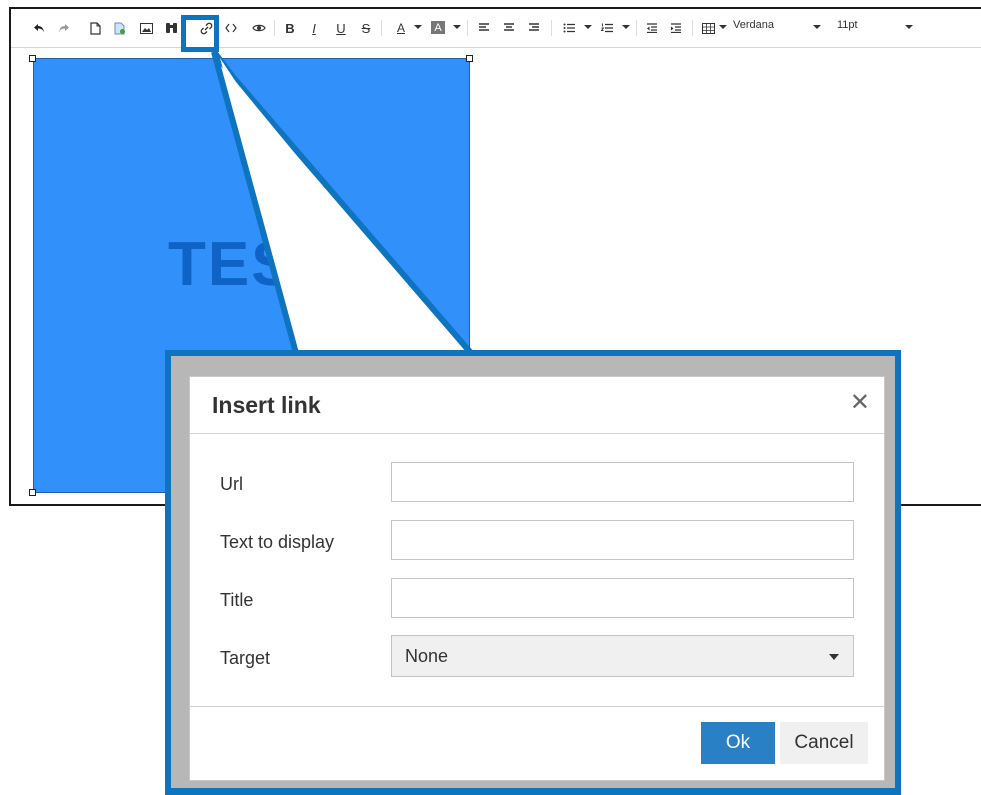  What do you see at coordinates (277, 542) in the screenshot?
I see `text-to-display-label: Text to display` at bounding box center [277, 542].